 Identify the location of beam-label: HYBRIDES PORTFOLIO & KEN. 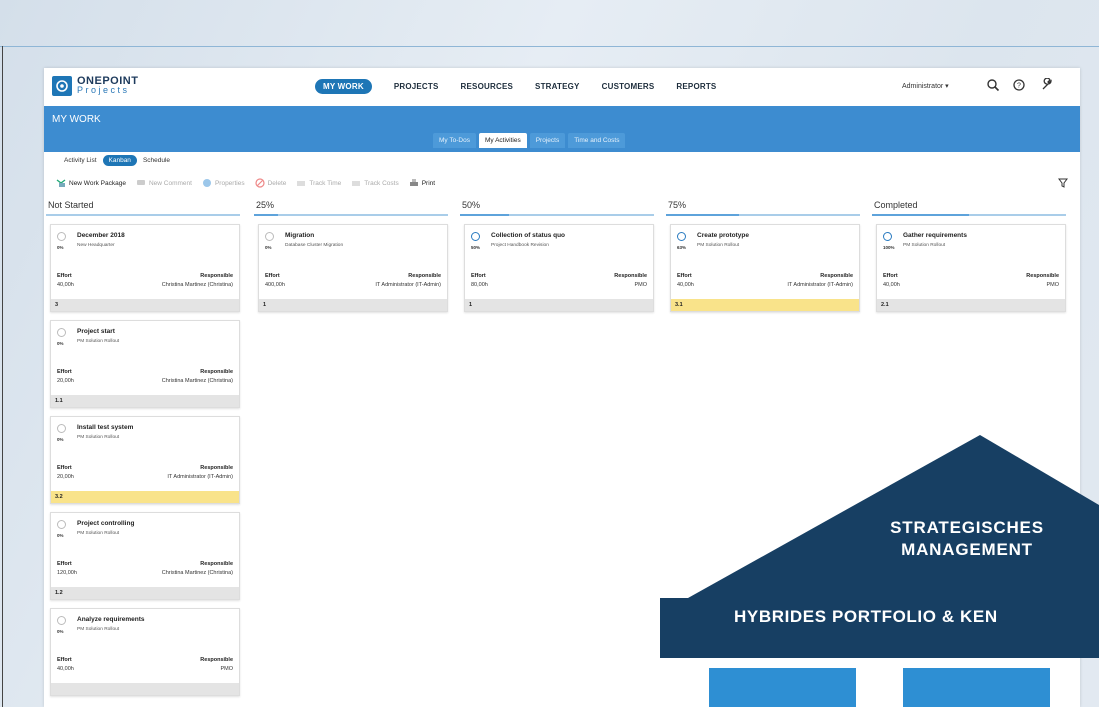
(866, 616).